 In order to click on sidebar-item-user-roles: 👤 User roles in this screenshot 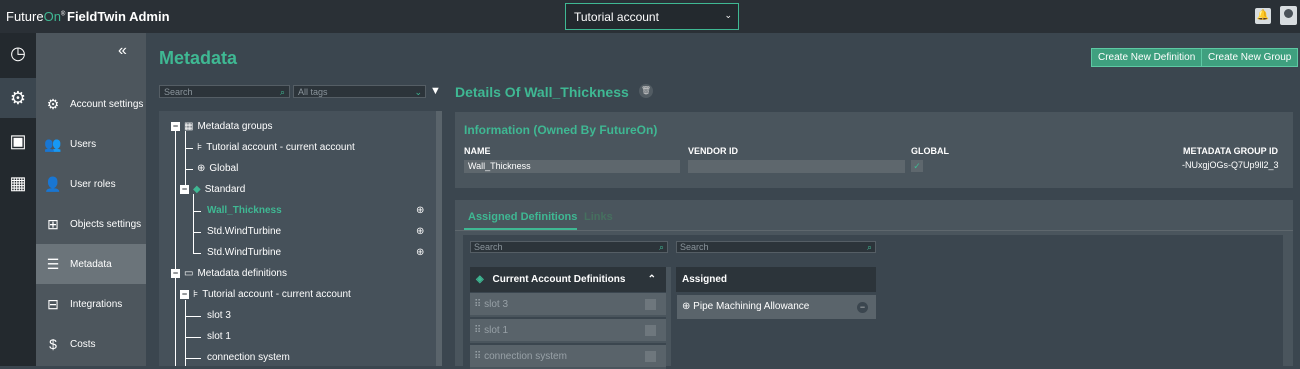, I will do `click(91, 184)`.